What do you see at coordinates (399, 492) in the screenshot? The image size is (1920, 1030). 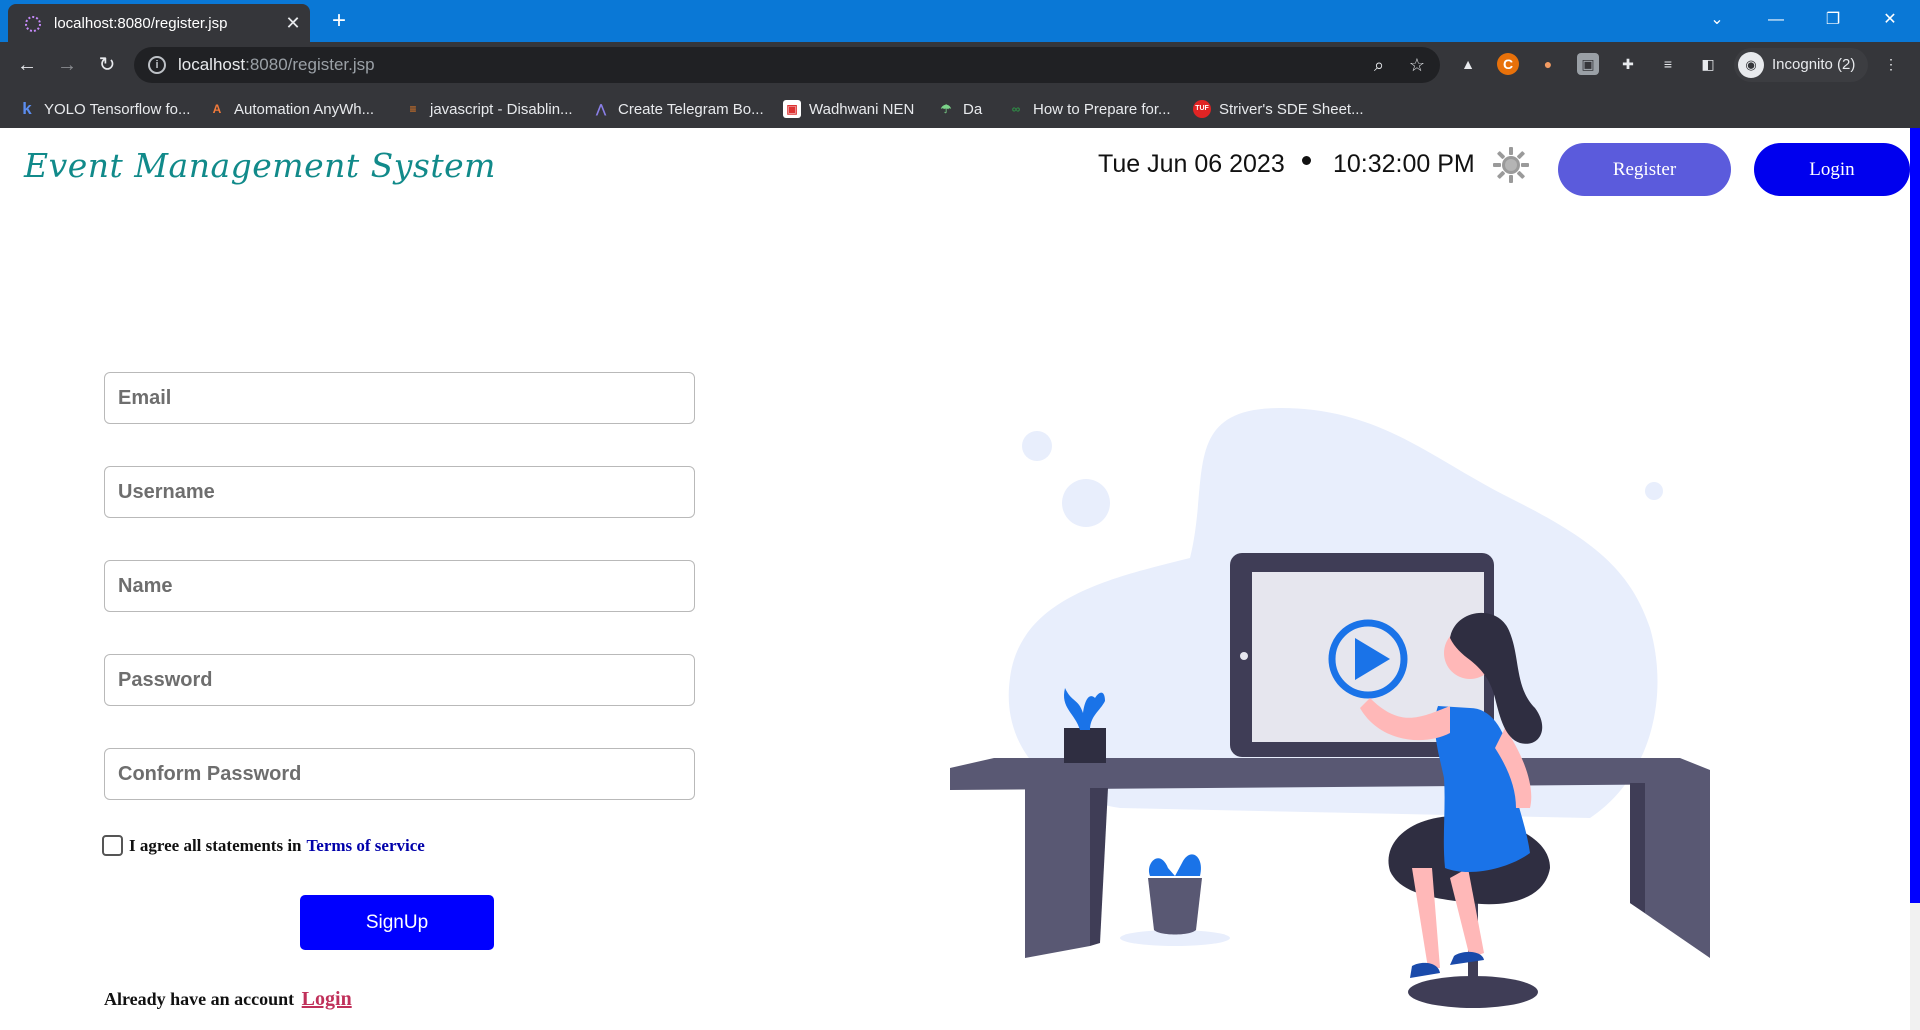 I see `username-field` at bounding box center [399, 492].